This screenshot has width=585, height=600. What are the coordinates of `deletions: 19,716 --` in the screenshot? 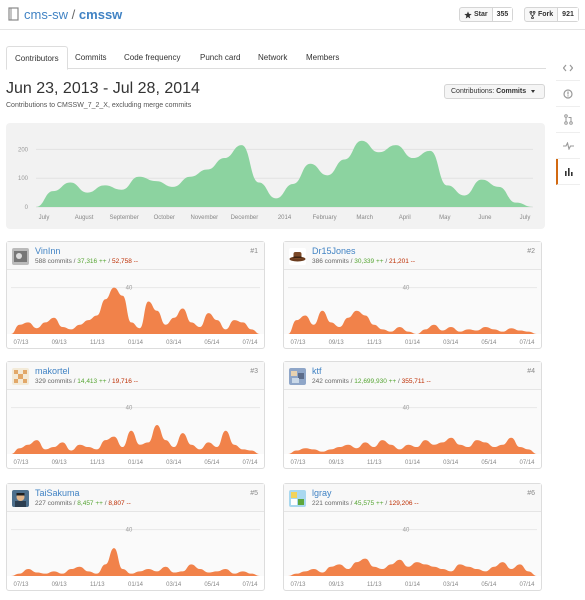 It's located at (125, 381).